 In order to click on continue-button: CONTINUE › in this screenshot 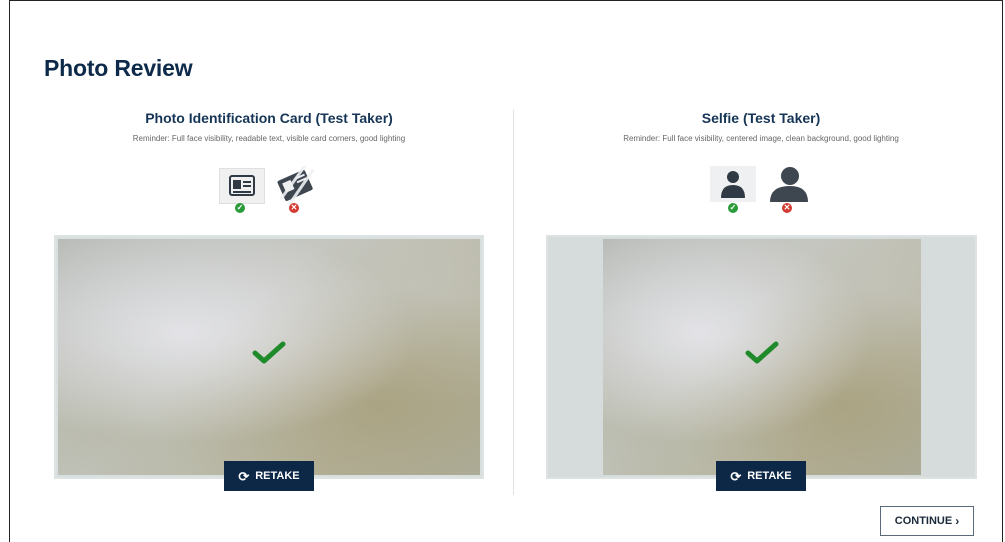, I will do `click(927, 521)`.